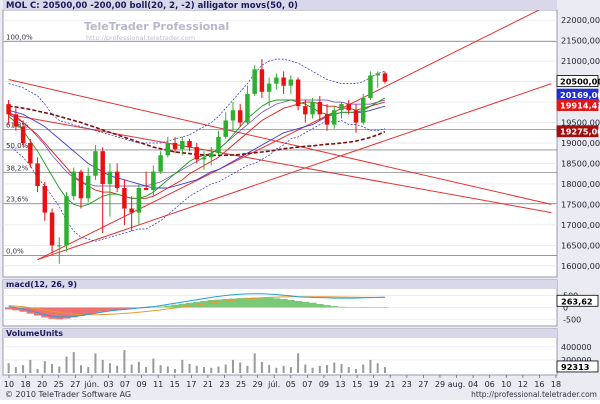 The height and width of the screenshot is (404, 600). I want to click on date-tick-label: 18, so click(556, 384).